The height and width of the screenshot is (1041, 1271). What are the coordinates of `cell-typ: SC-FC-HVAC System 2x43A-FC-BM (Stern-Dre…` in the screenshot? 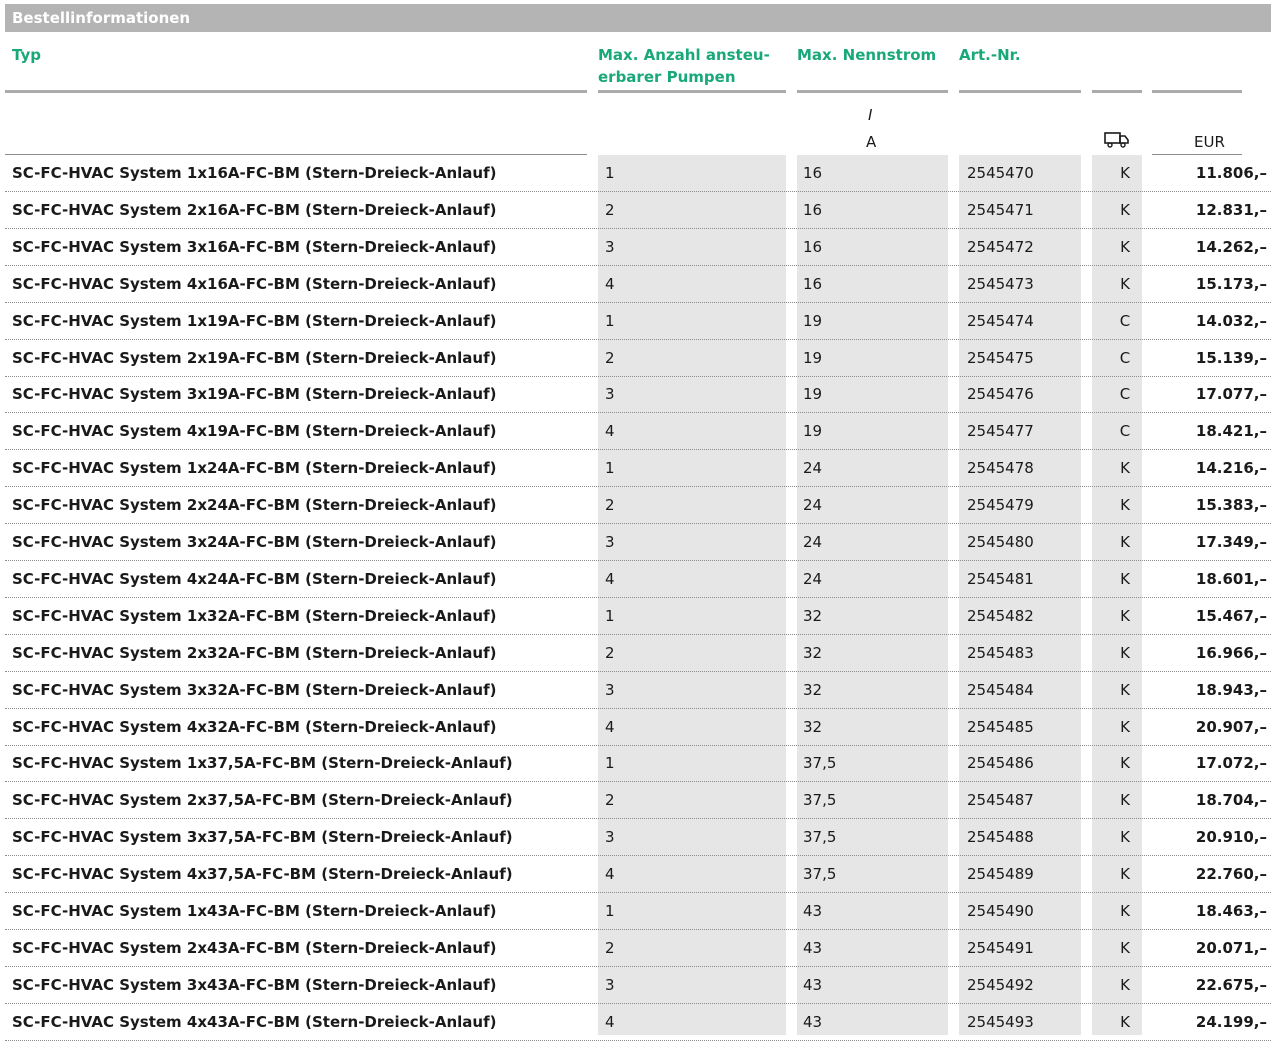 It's located at (254, 947).